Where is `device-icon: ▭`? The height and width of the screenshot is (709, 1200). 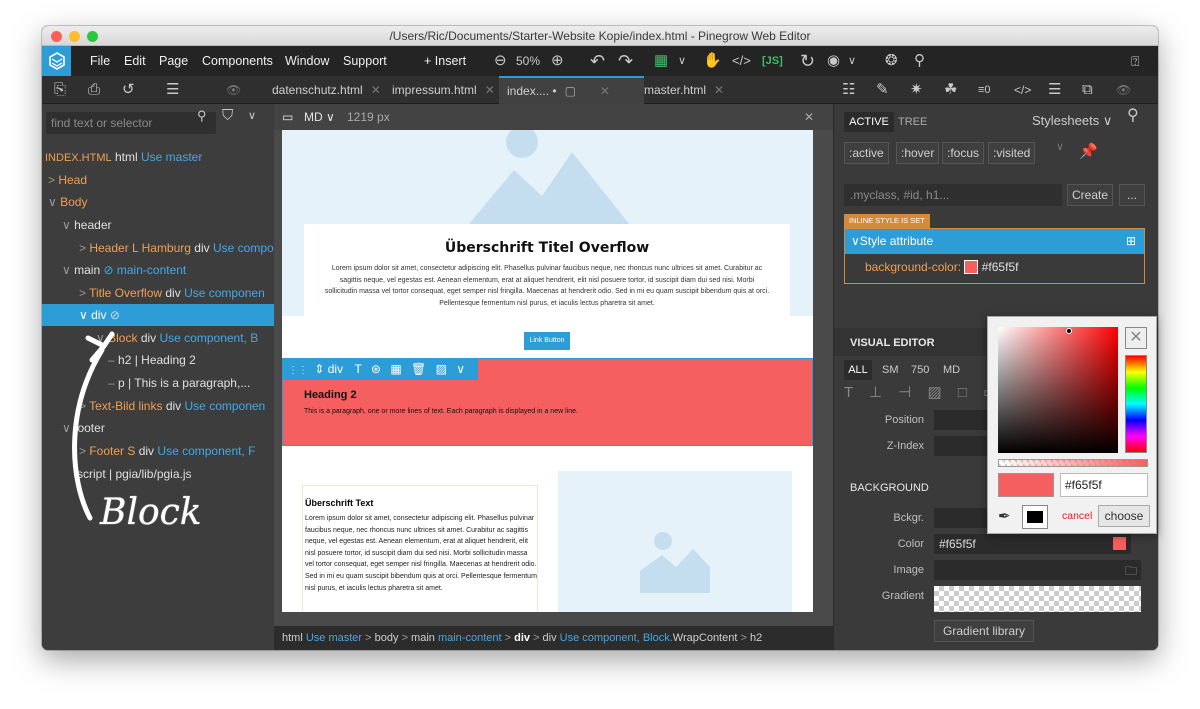 device-icon: ▭ is located at coordinates (287, 117).